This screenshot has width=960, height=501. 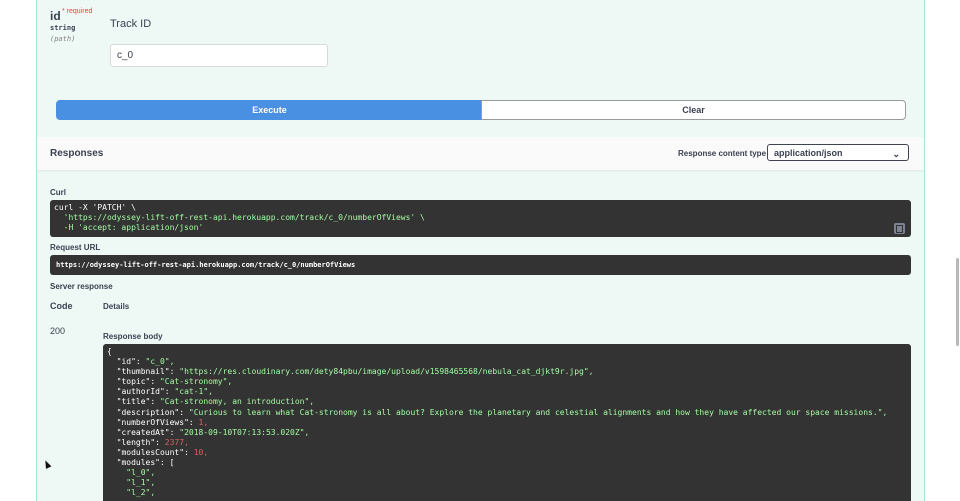 I want to click on response-body-line: "topic": "Cat-stronomy",, so click(x=170, y=382).